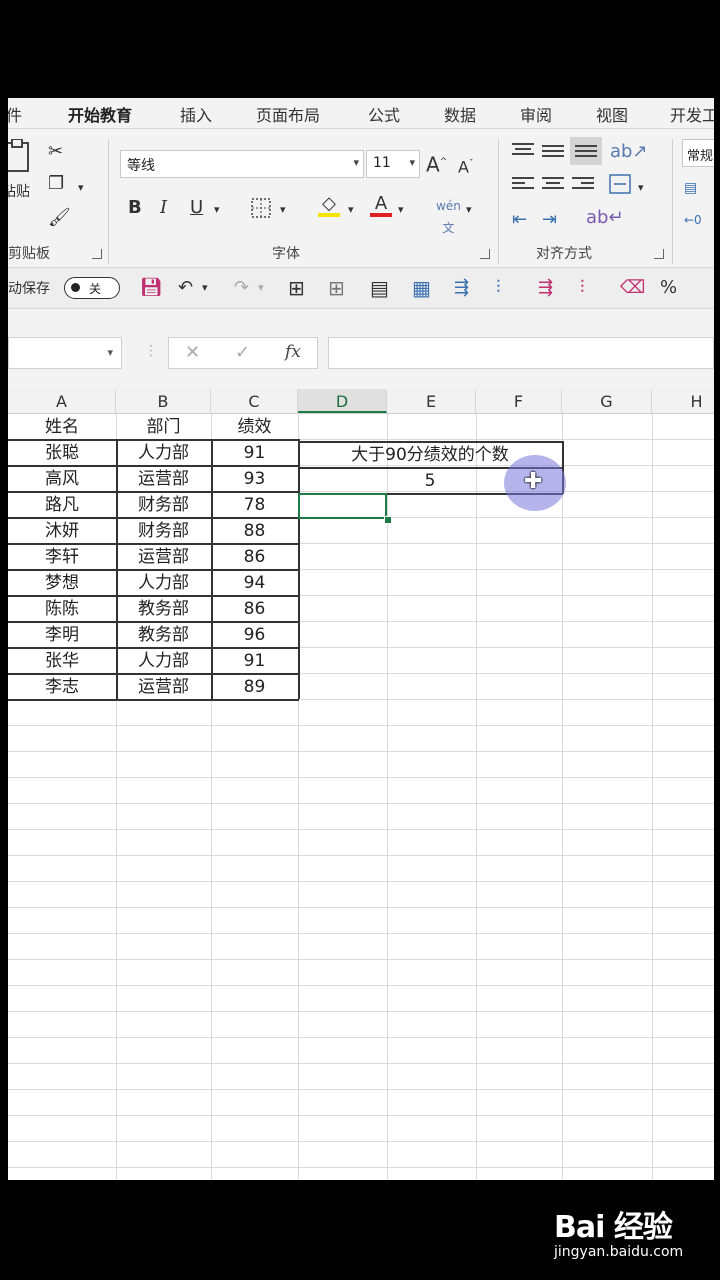 The width and height of the screenshot is (720, 1280). What do you see at coordinates (388, 520) in the screenshot?
I see `fill-handle` at bounding box center [388, 520].